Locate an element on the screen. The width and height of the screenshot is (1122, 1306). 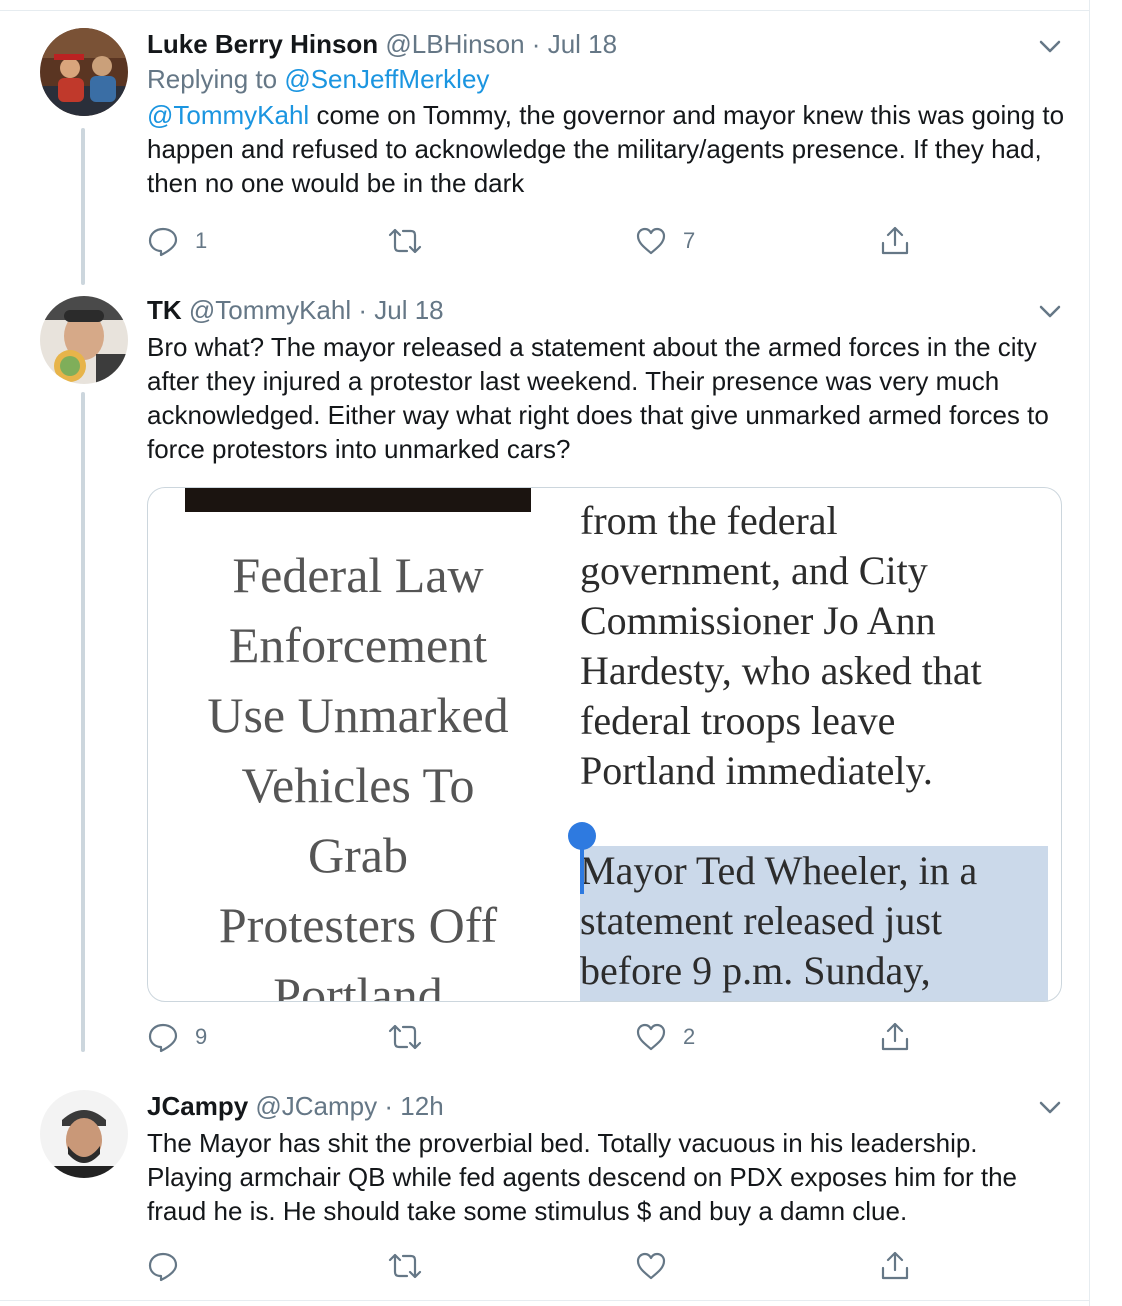
article-line: statement released just is located at coordinates (761, 920).